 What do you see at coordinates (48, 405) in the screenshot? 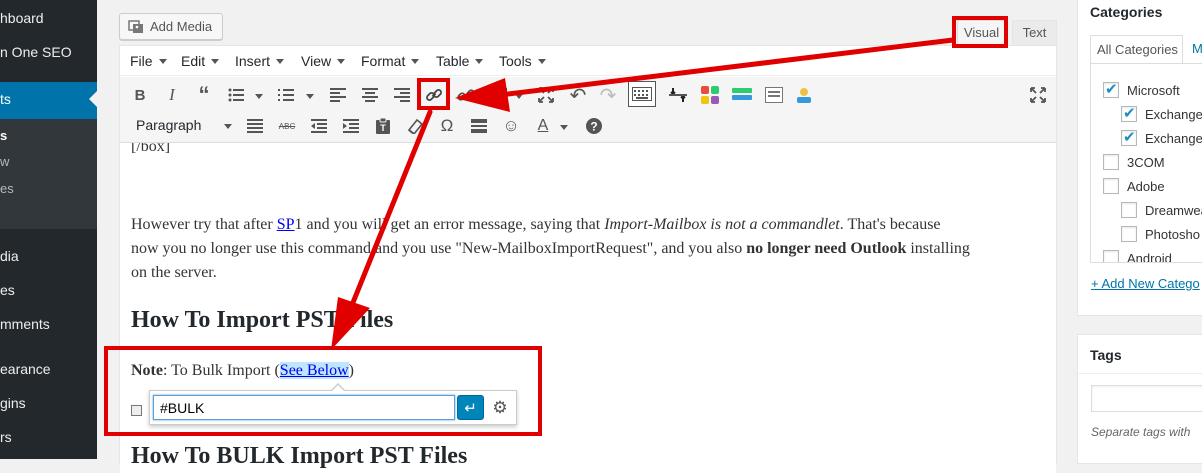
I see `sidebar-item-plugins: gins` at bounding box center [48, 405].